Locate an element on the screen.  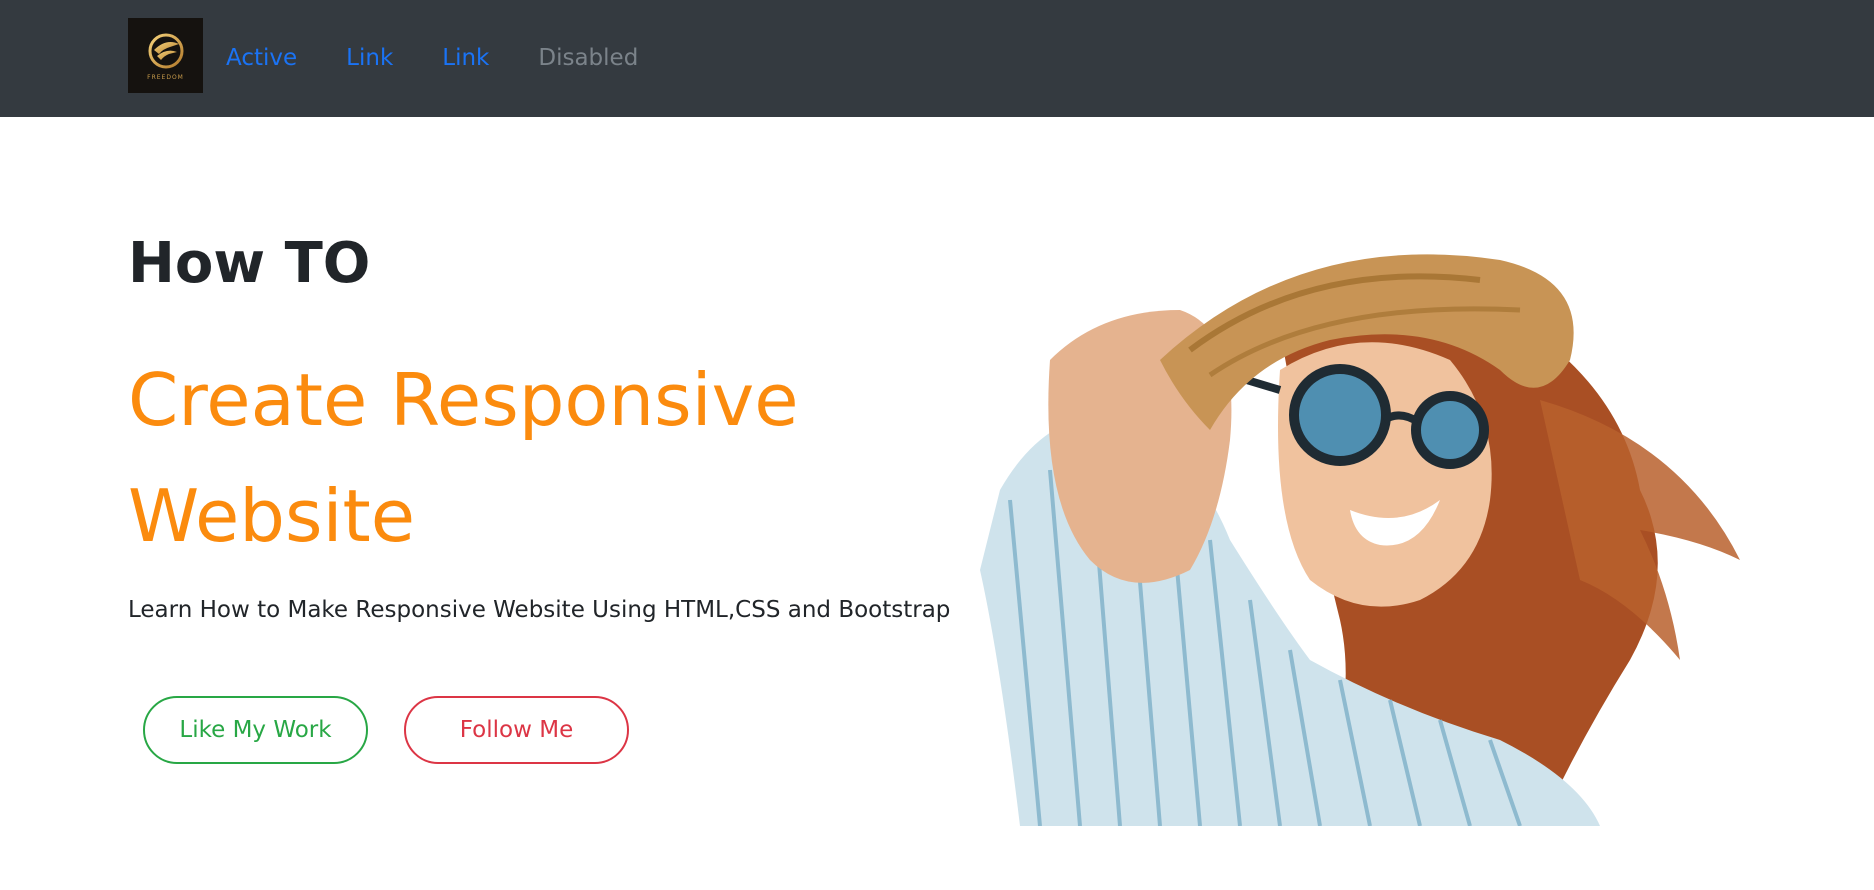
navbar: FREEDOM Active Link Link Disabled is located at coordinates (937, 58).